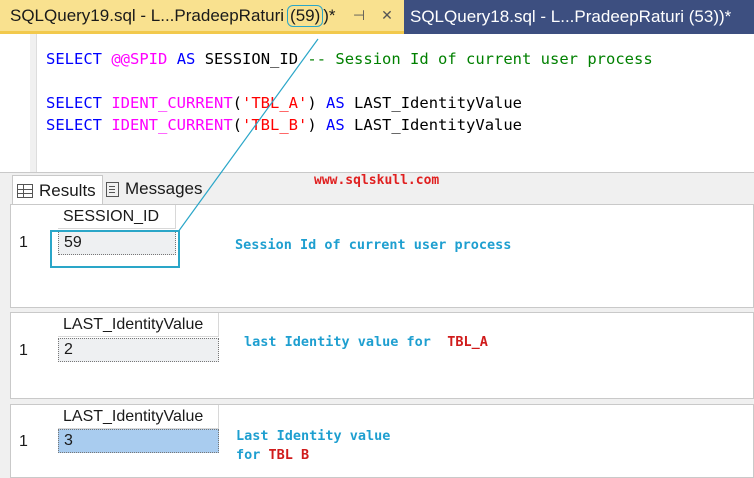 The height and width of the screenshot is (478, 754). I want to click on editor-scrollbar, so click(751, 103).